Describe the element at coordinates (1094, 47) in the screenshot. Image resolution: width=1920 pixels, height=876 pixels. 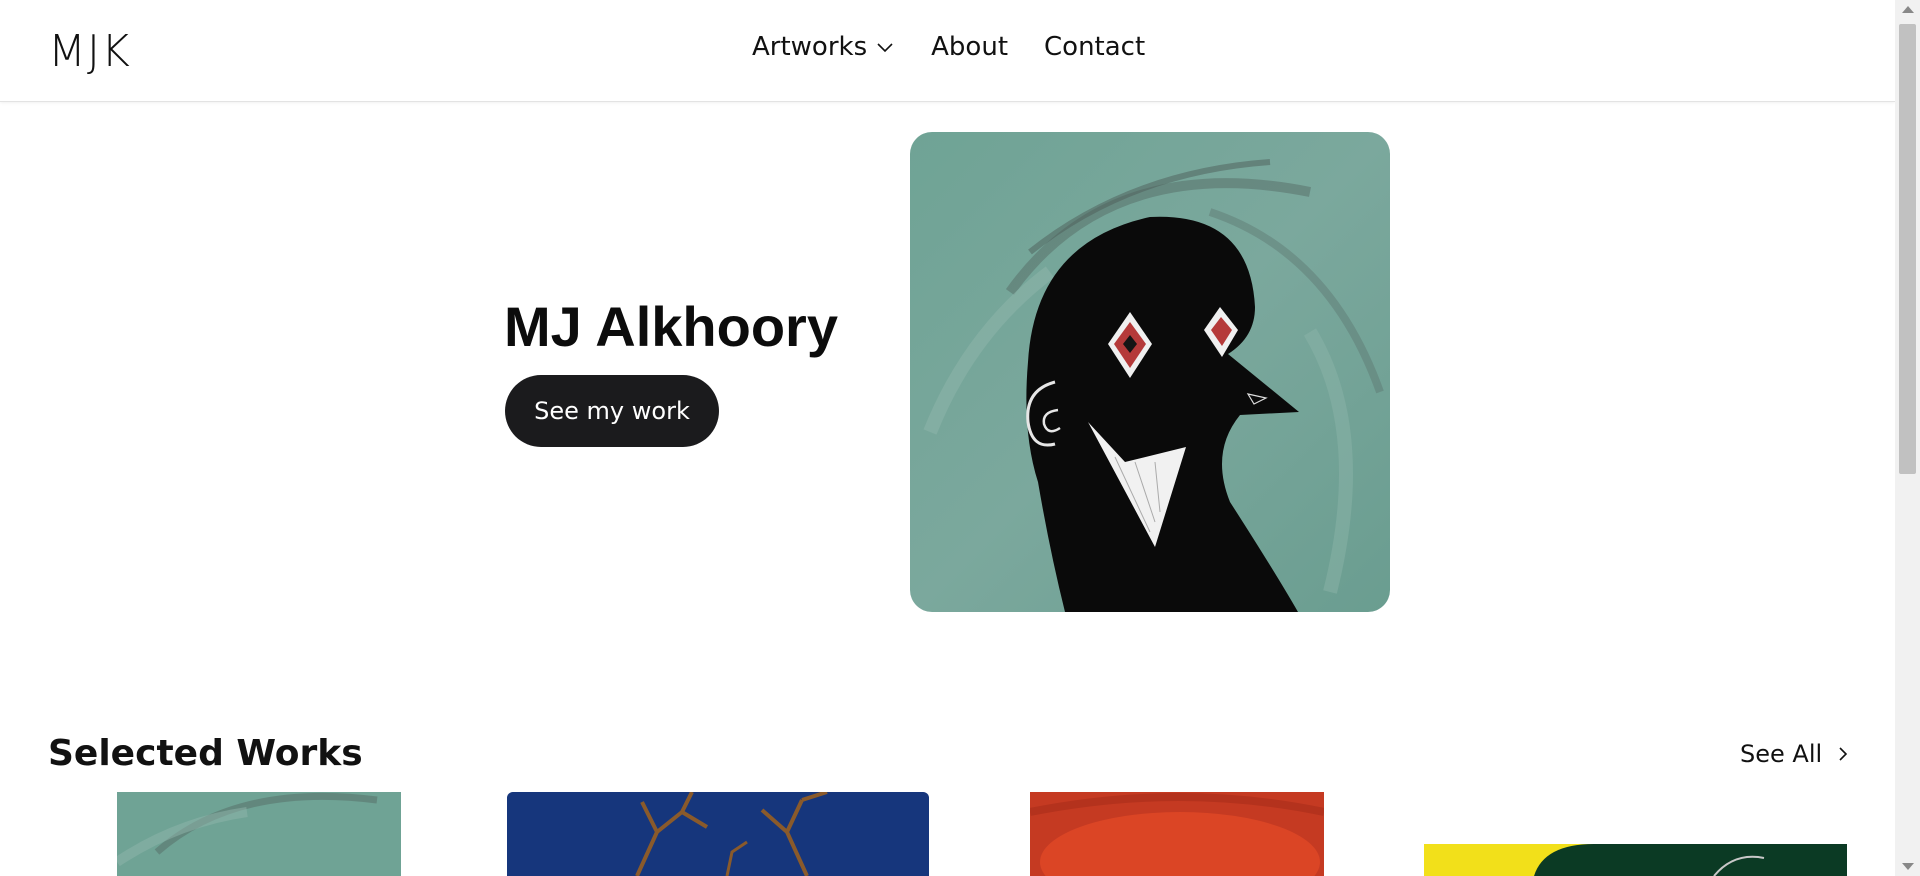
I see `nav-contact: Contact` at that location.